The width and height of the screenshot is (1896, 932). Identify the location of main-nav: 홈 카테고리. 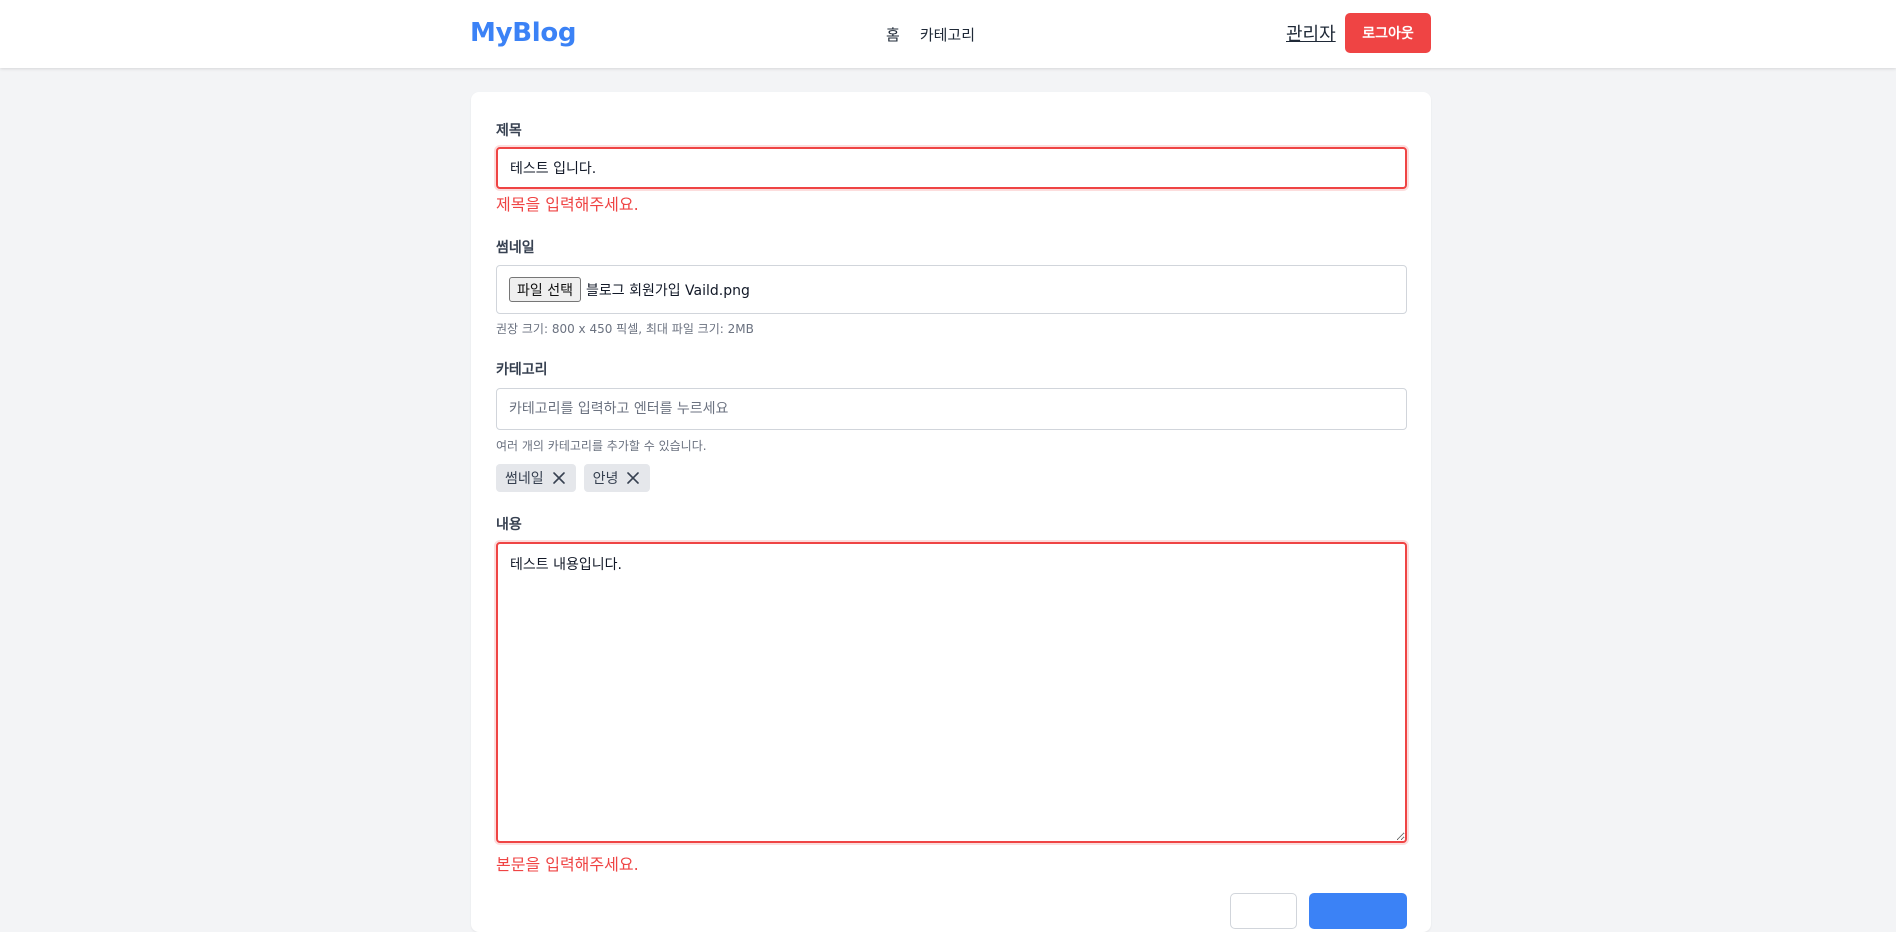
(930, 34).